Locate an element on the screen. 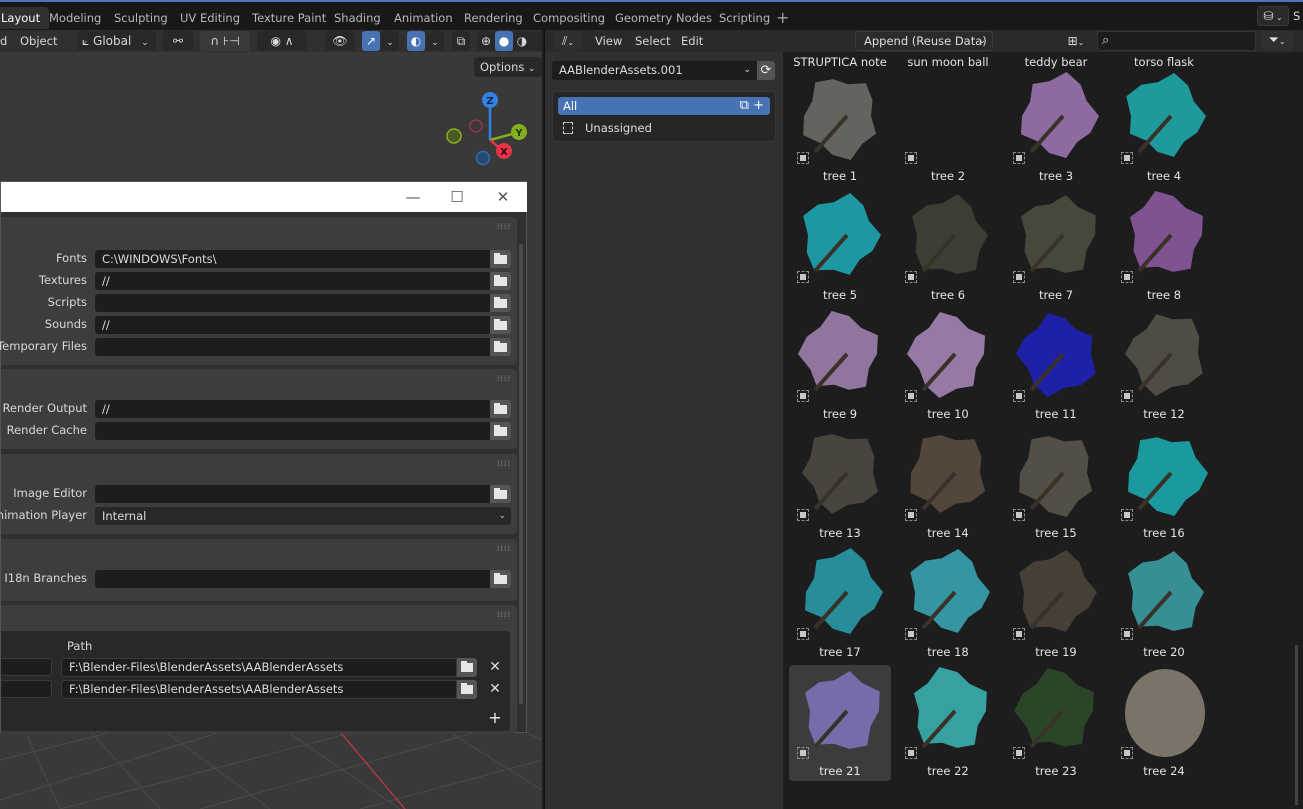 This screenshot has height=809, width=1303. gizmo-toggle: ↗ is located at coordinates (371, 41).